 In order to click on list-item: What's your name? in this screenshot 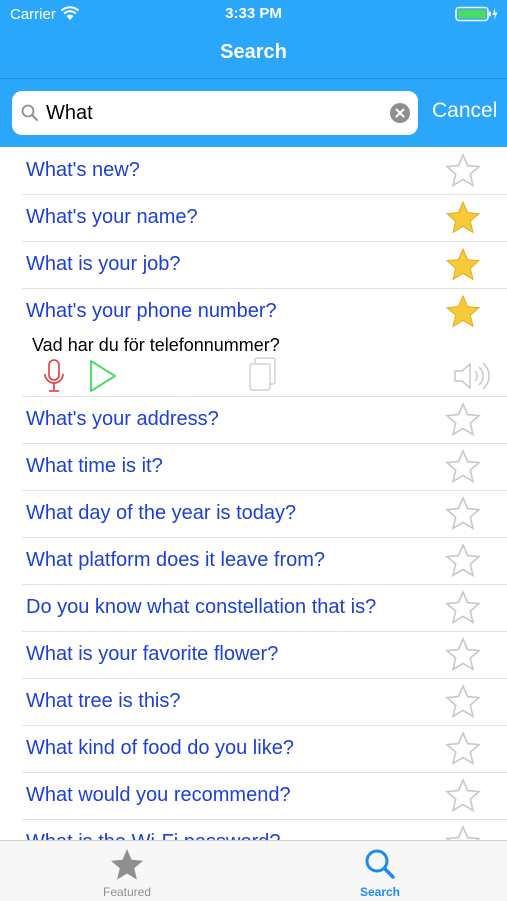, I will do `click(264, 218)`.